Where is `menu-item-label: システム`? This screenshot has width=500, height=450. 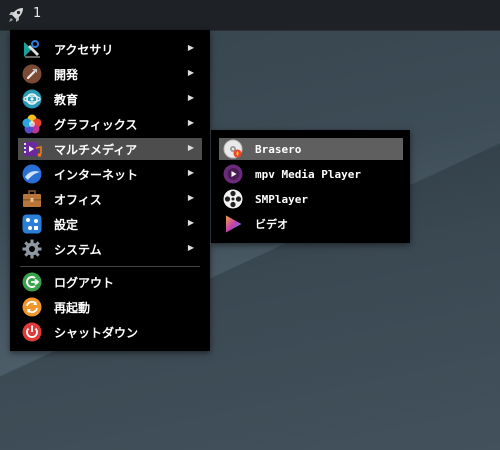 menu-item-label: システム is located at coordinates (78, 249).